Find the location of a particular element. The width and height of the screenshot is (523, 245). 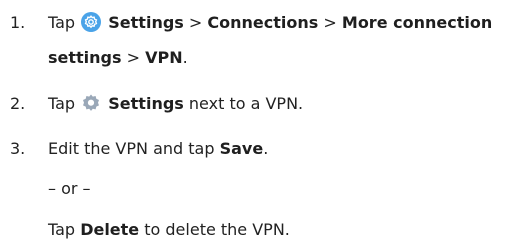

step-text-rest: next to a VPN. is located at coordinates (246, 103).